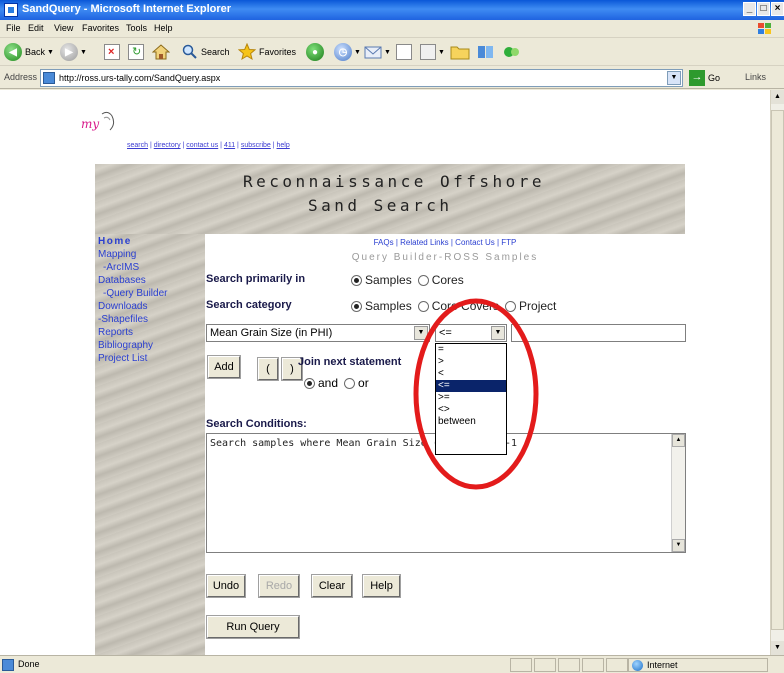 Image resolution: width=784 pixels, height=673 pixels. What do you see at coordinates (423, 306) in the screenshot?
I see `radio-core-covers` at bounding box center [423, 306].